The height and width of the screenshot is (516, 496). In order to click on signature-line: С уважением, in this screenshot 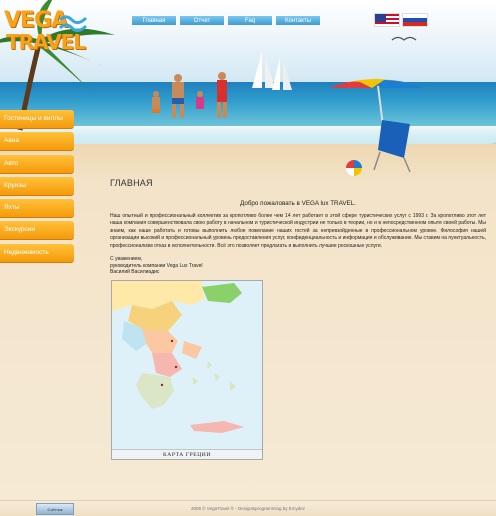, I will do `click(126, 259)`.